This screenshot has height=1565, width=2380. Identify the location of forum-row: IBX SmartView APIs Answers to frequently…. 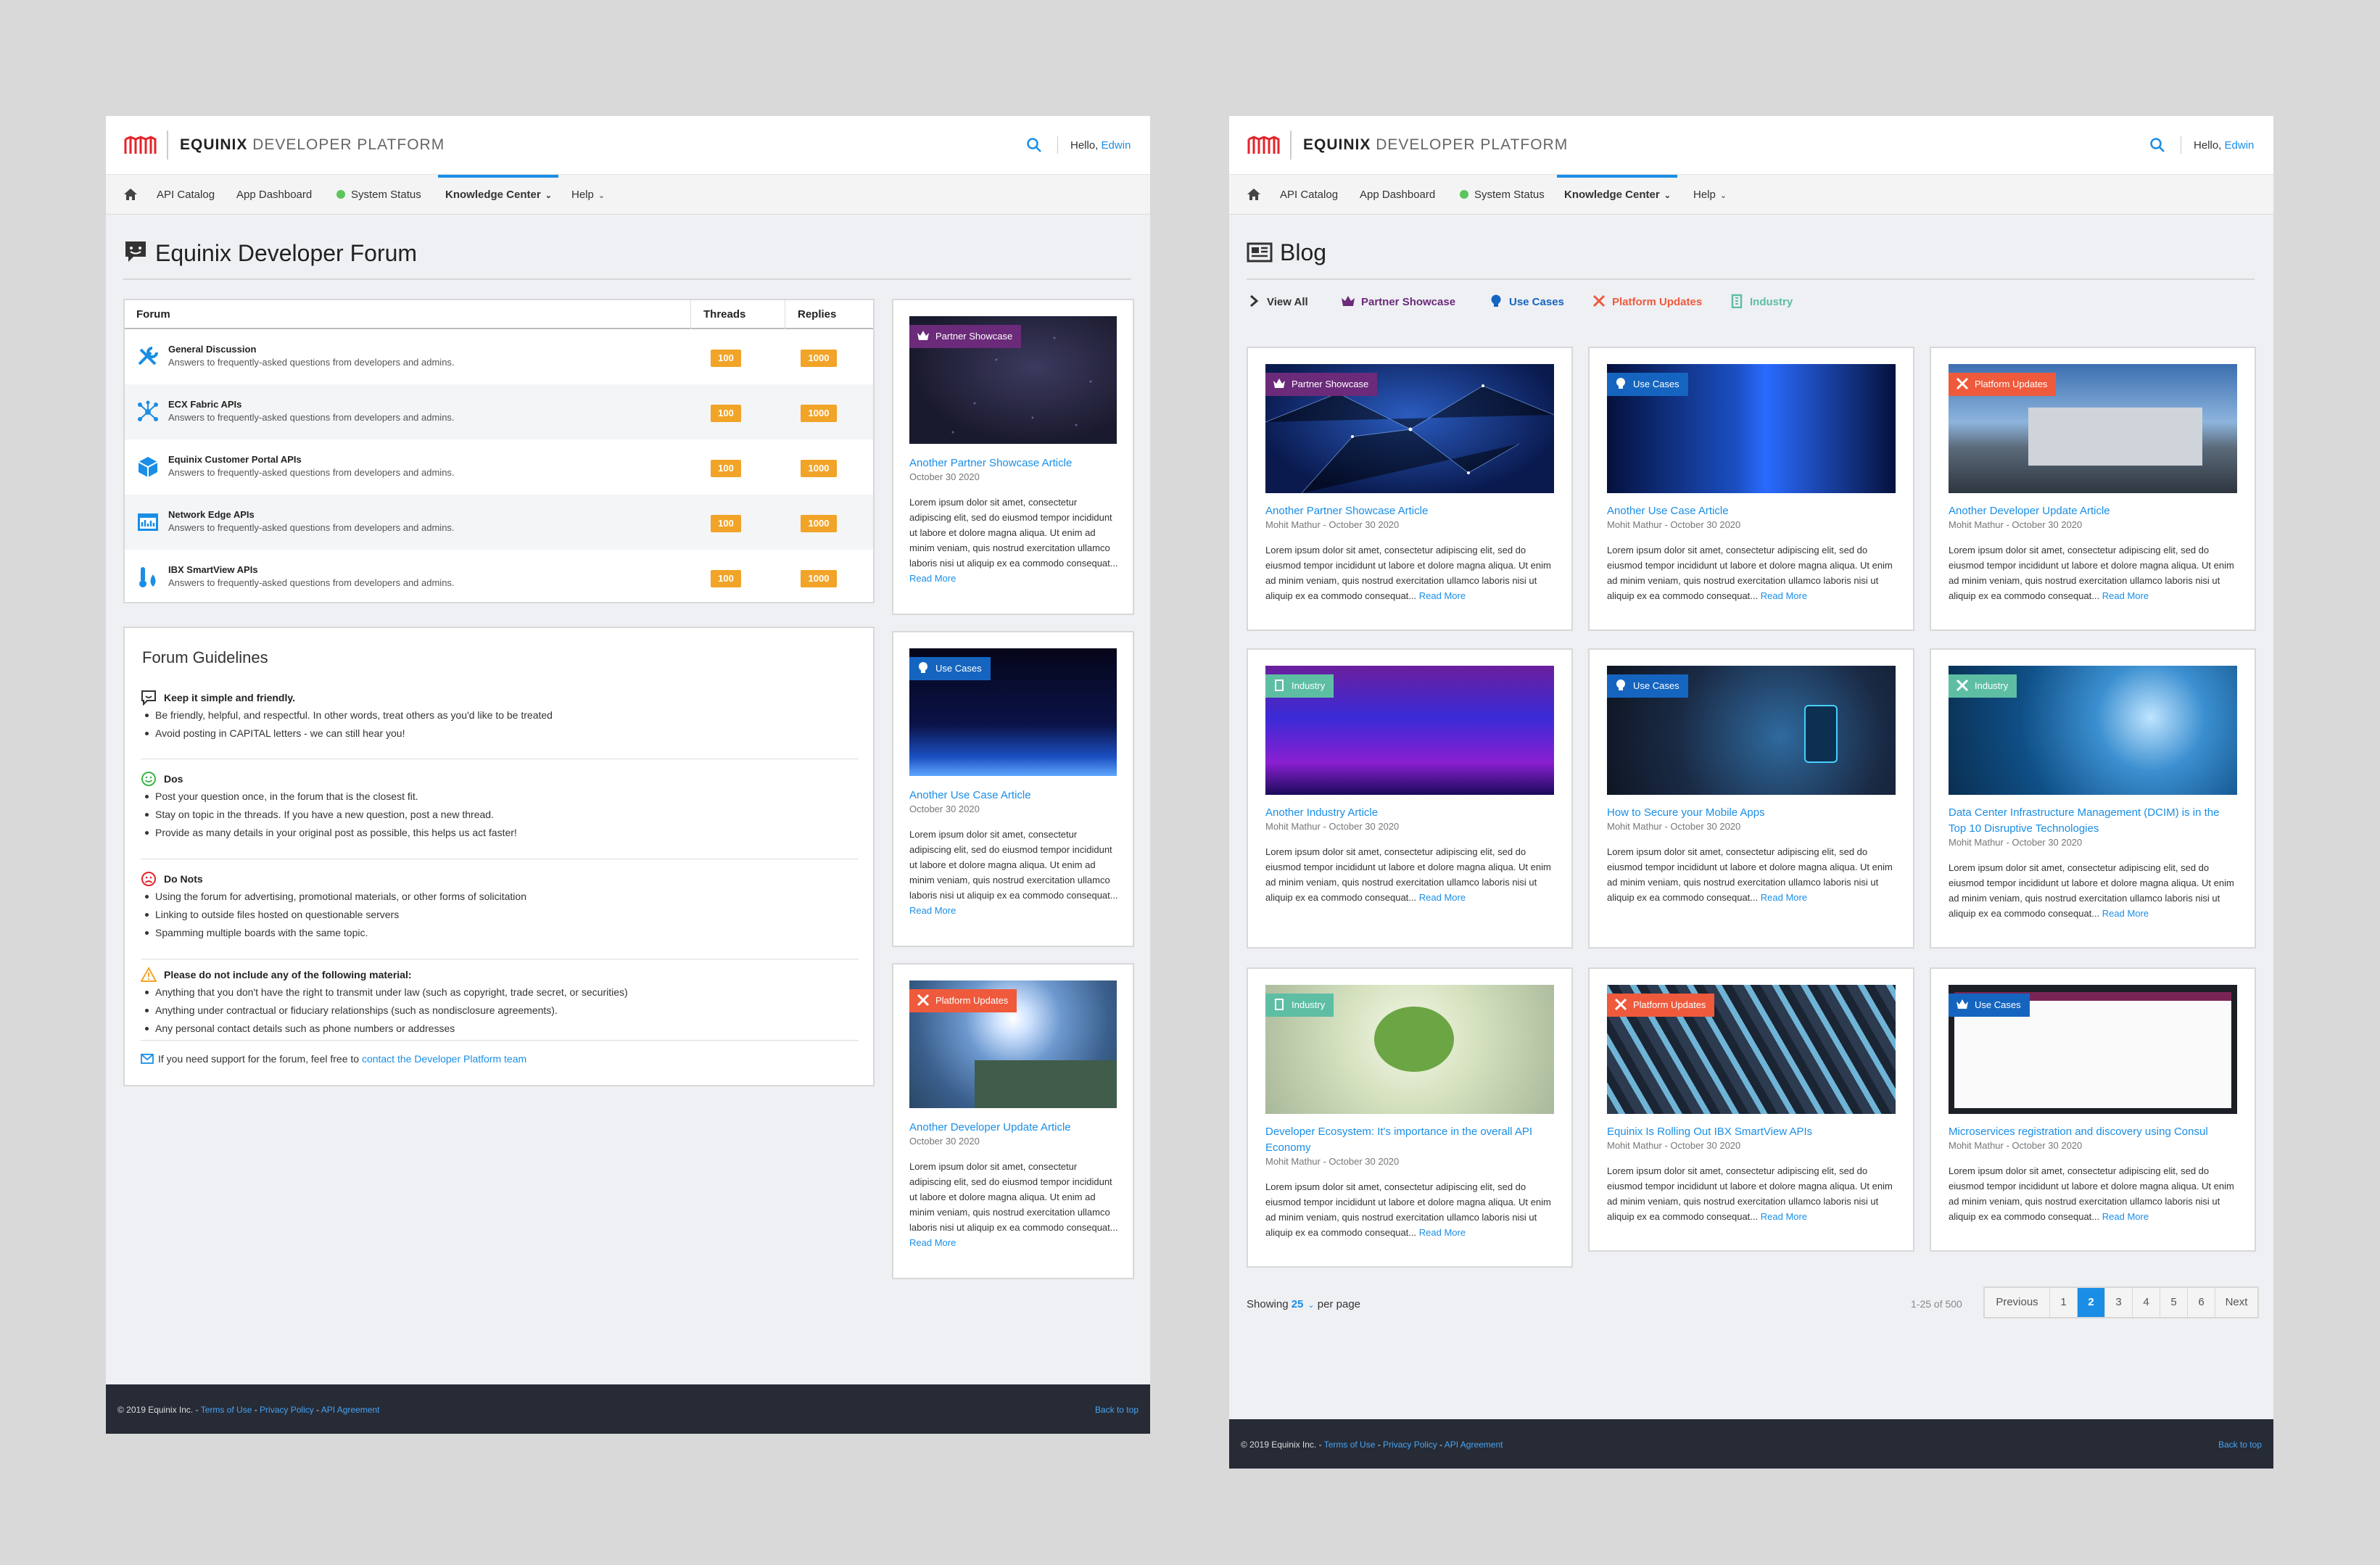
(499, 577).